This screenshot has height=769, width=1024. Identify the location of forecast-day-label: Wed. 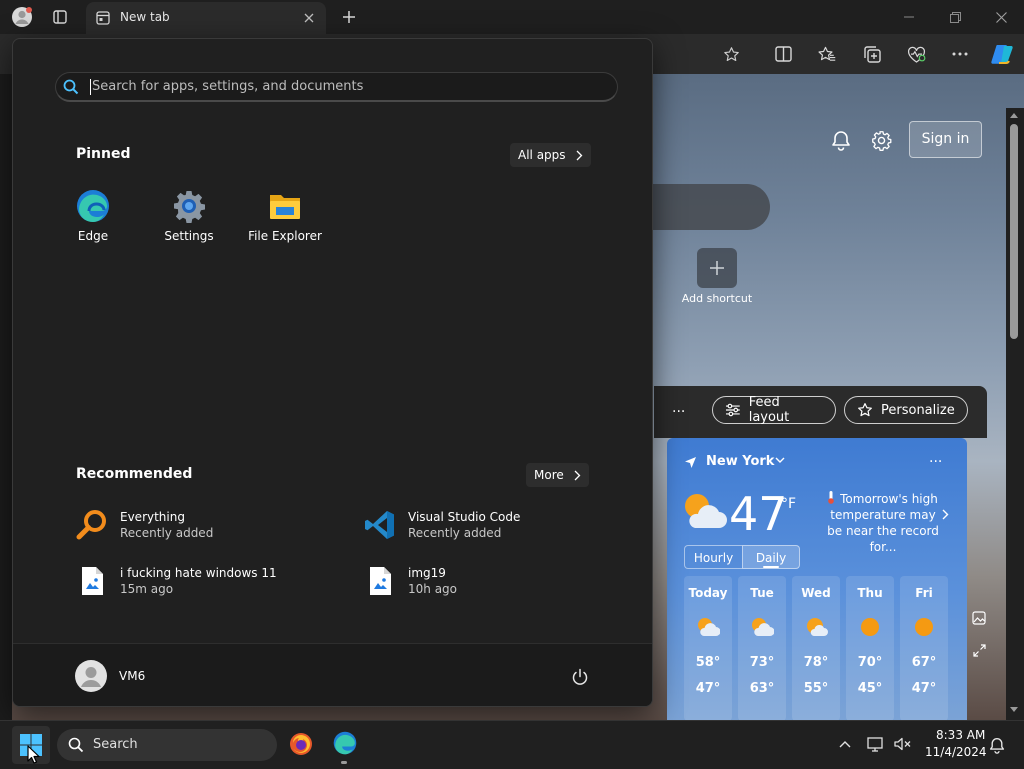
(816, 593).